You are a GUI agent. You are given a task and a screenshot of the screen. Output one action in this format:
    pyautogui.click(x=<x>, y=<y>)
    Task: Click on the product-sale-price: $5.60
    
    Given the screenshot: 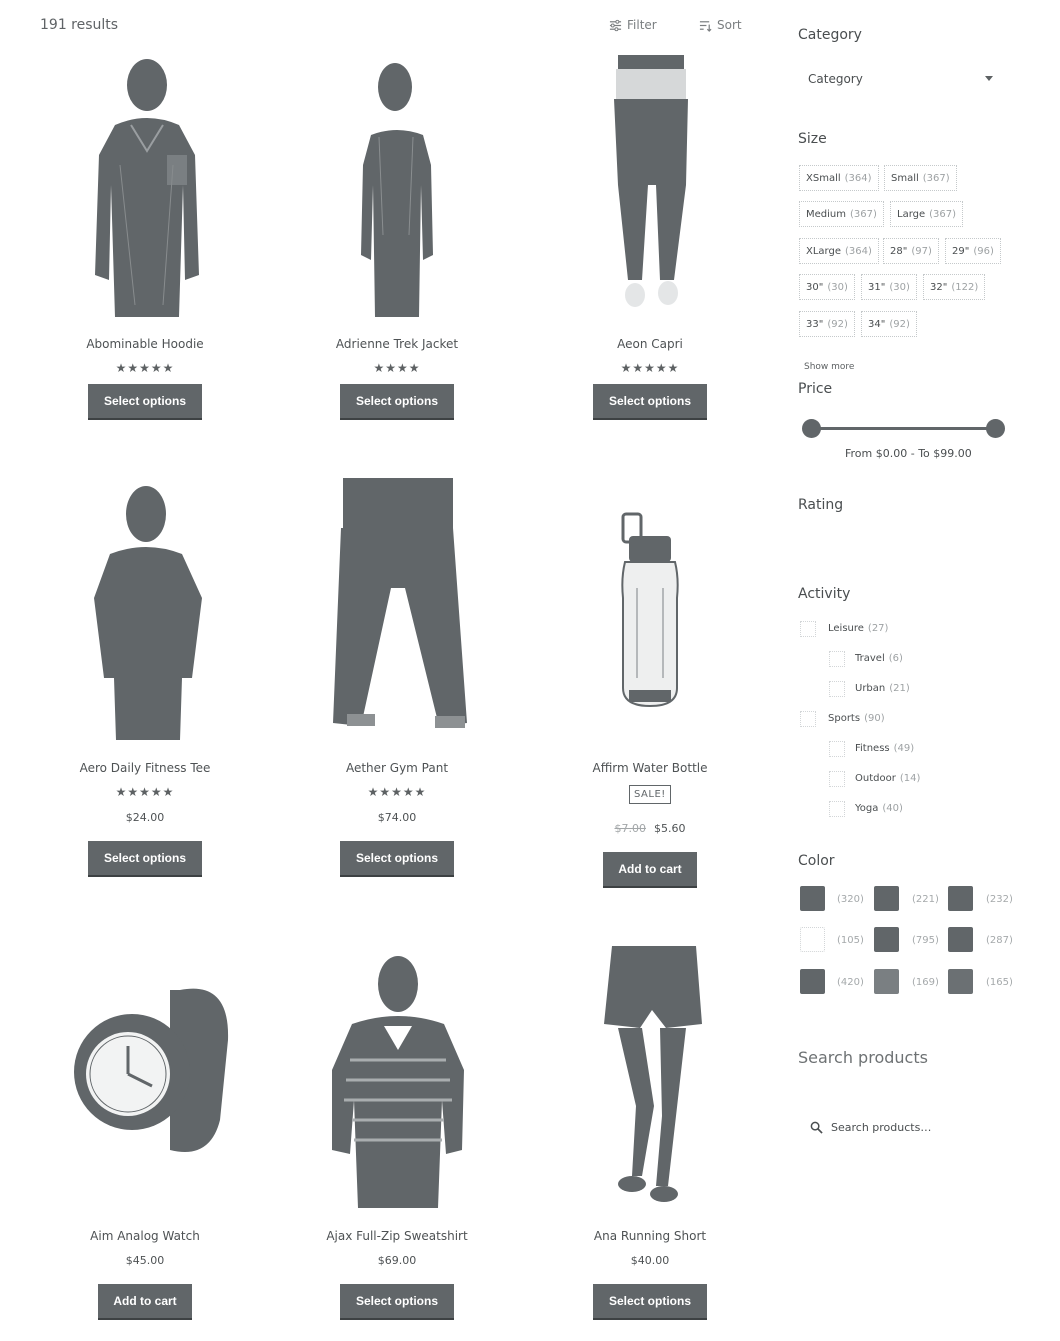 What is the action you would take?
    pyautogui.click(x=670, y=828)
    